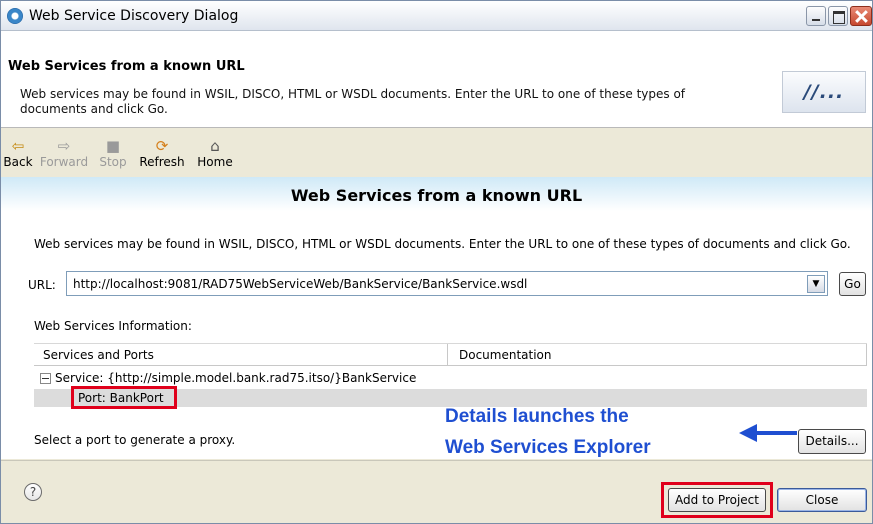  What do you see at coordinates (113, 146) in the screenshot?
I see `stop-icon: ■` at bounding box center [113, 146].